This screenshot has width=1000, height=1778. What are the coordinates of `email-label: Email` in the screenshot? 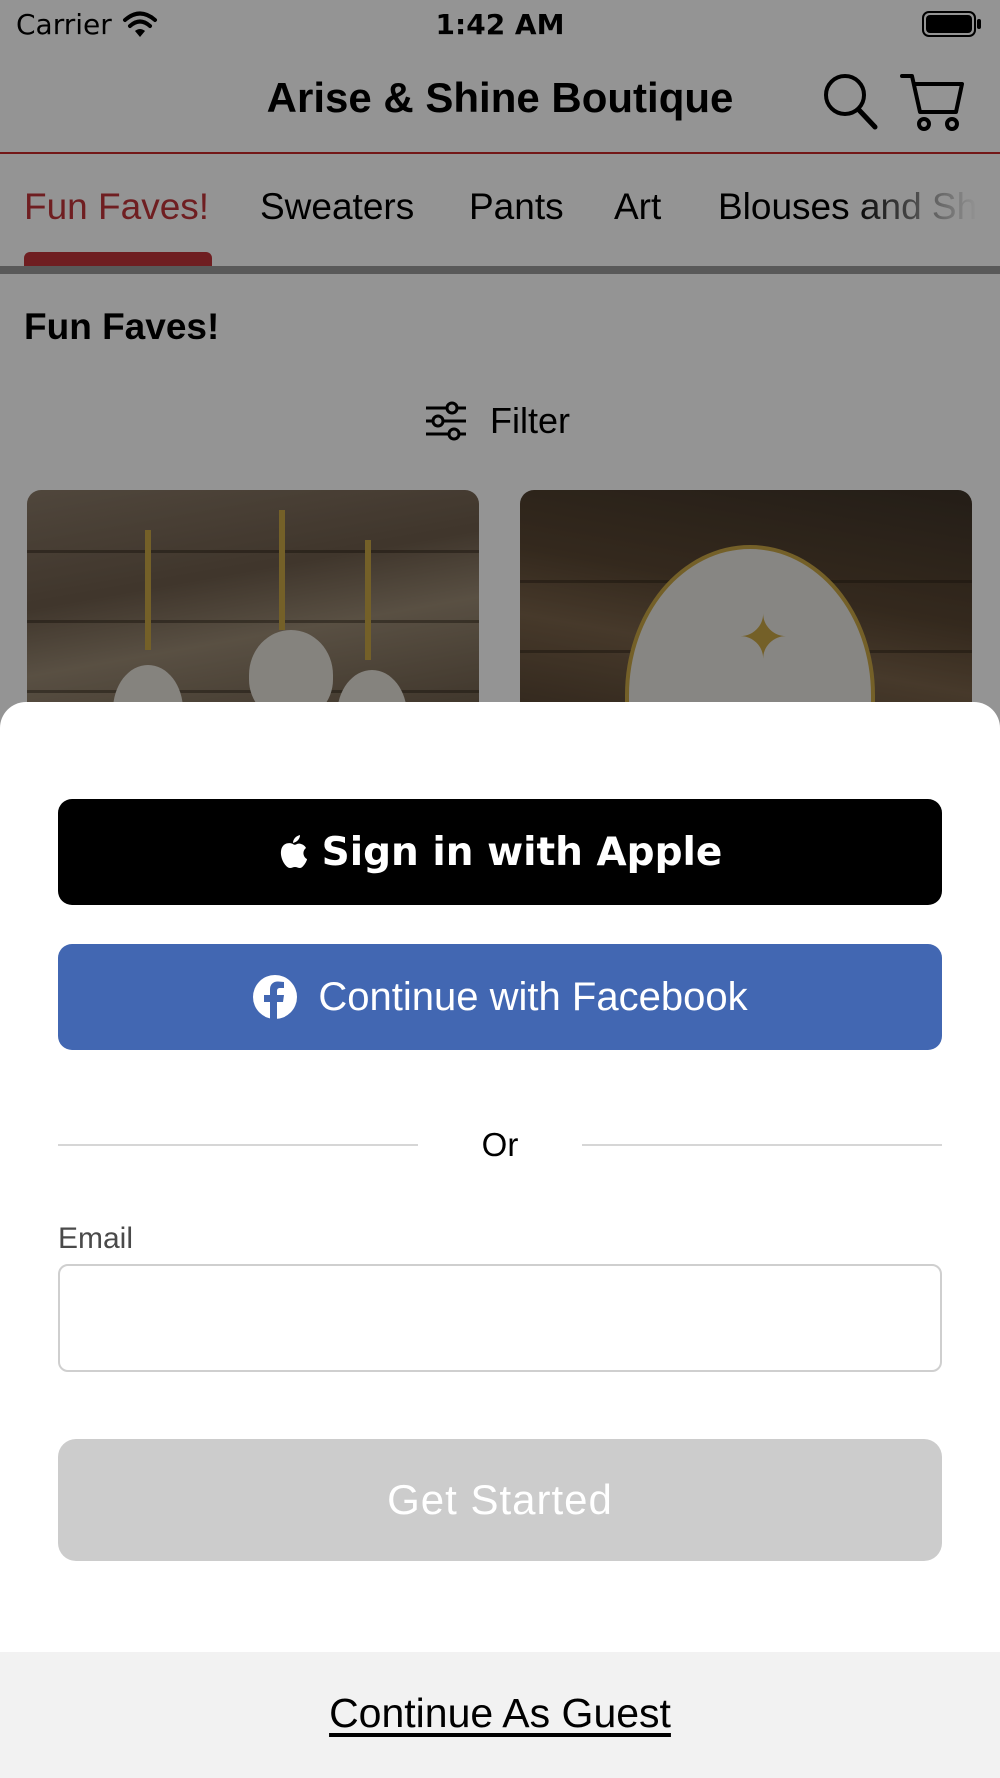 It's located at (96, 1238).